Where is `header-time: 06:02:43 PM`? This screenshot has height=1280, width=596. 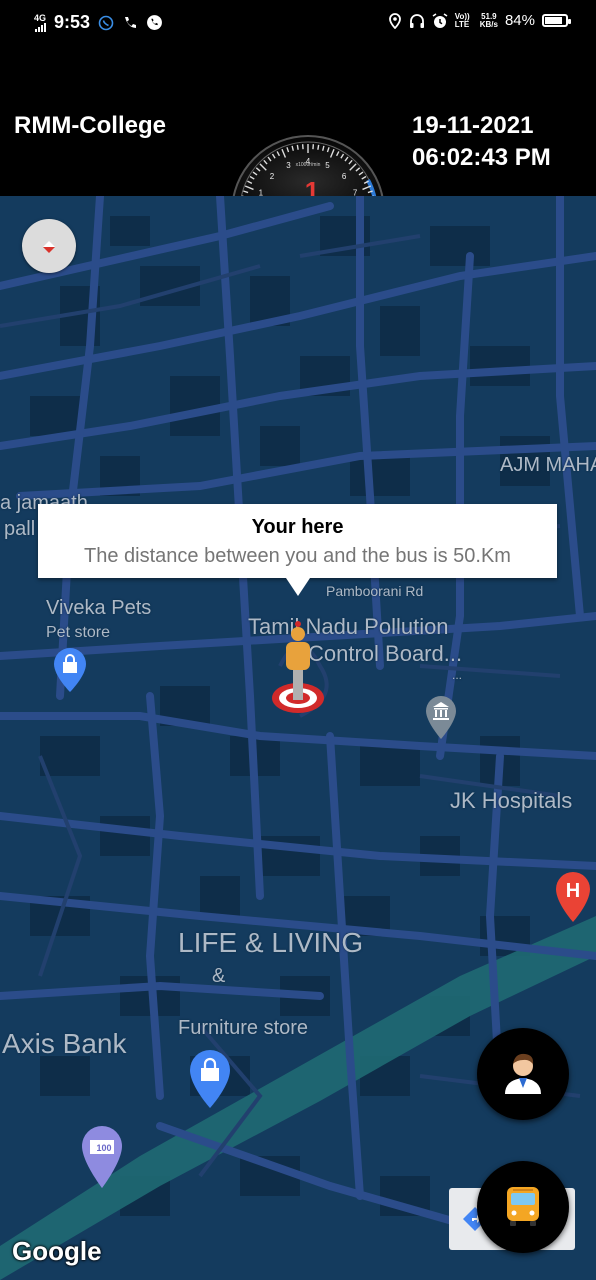 header-time: 06:02:43 PM is located at coordinates (481, 157).